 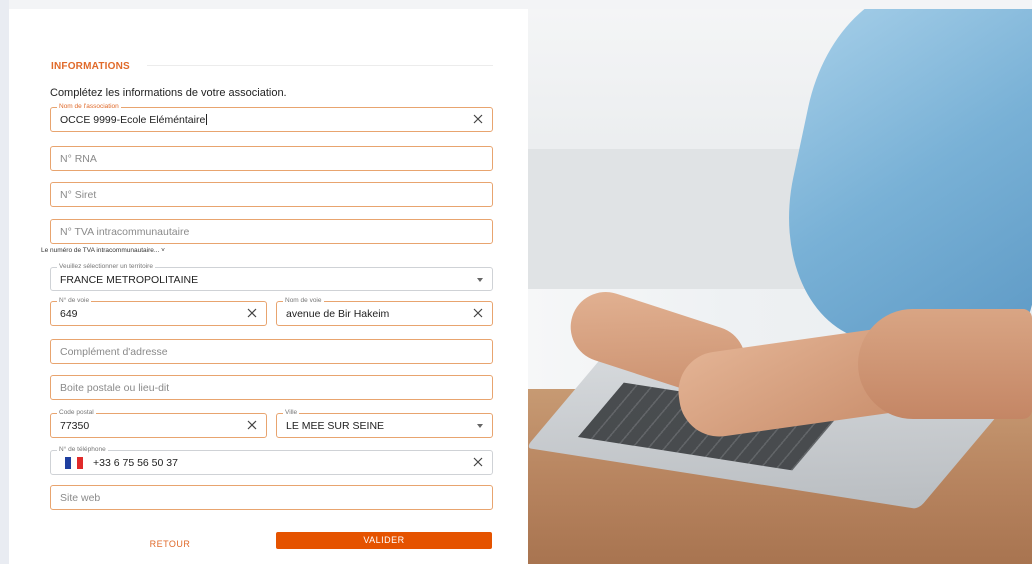 What do you see at coordinates (115, 388) in the screenshot?
I see `po-box-placeholder: Boite postale ou lieu-dit` at bounding box center [115, 388].